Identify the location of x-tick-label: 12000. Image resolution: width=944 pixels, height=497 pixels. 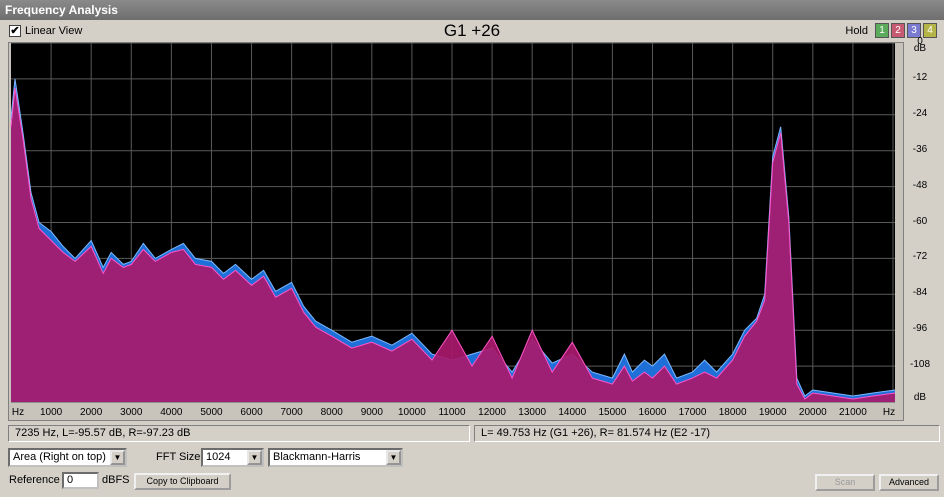
(492, 412).